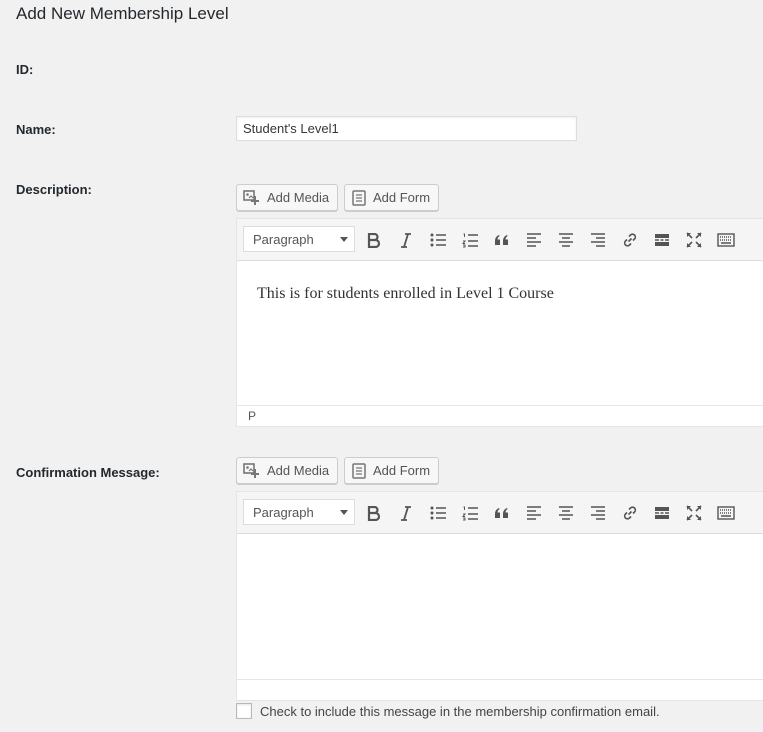  I want to click on name-input, so click(406, 128).